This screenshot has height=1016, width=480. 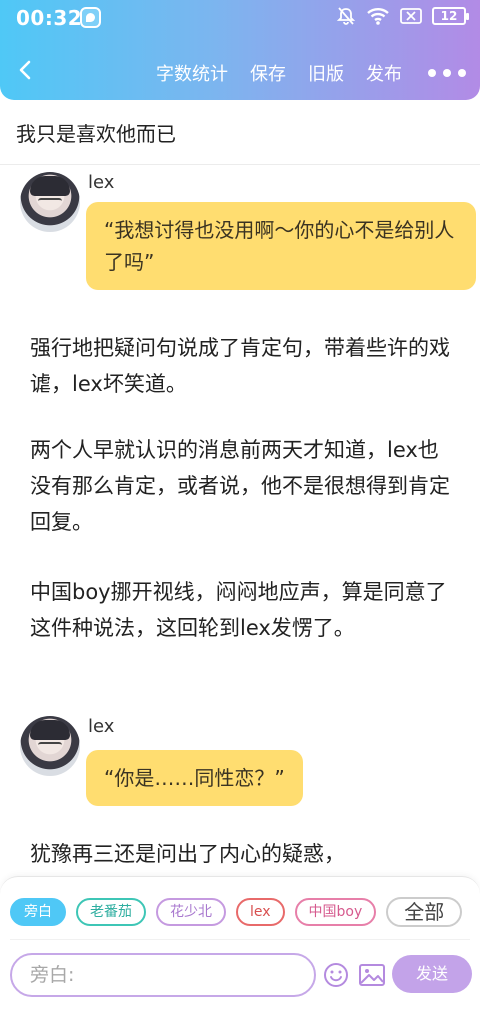 What do you see at coordinates (163, 975) in the screenshot?
I see `message-input` at bounding box center [163, 975].